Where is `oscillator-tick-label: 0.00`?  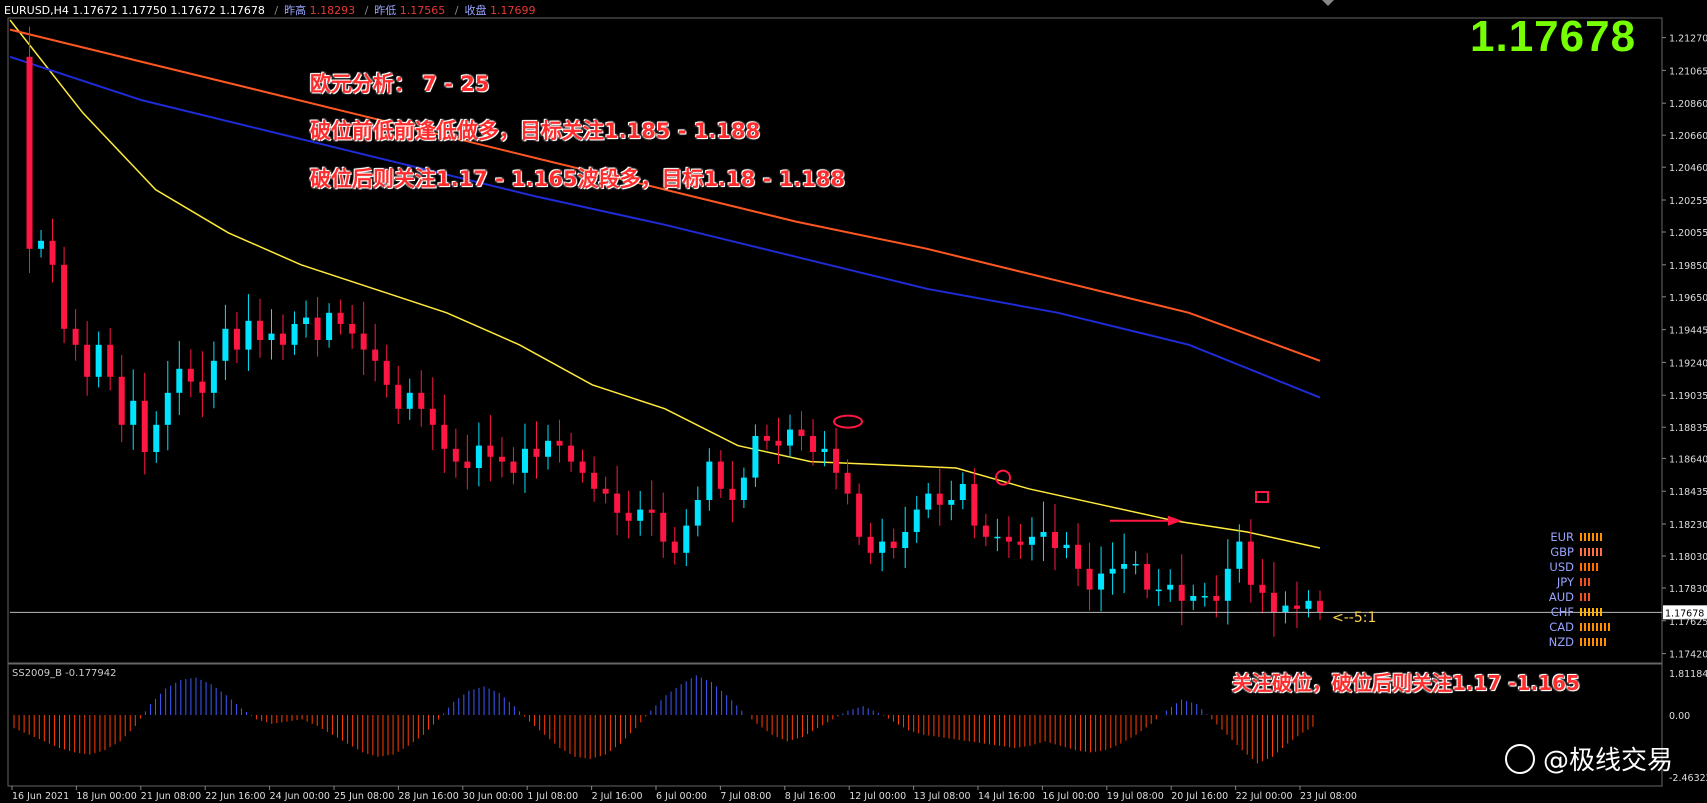 oscillator-tick-label: 0.00 is located at coordinates (1679, 716).